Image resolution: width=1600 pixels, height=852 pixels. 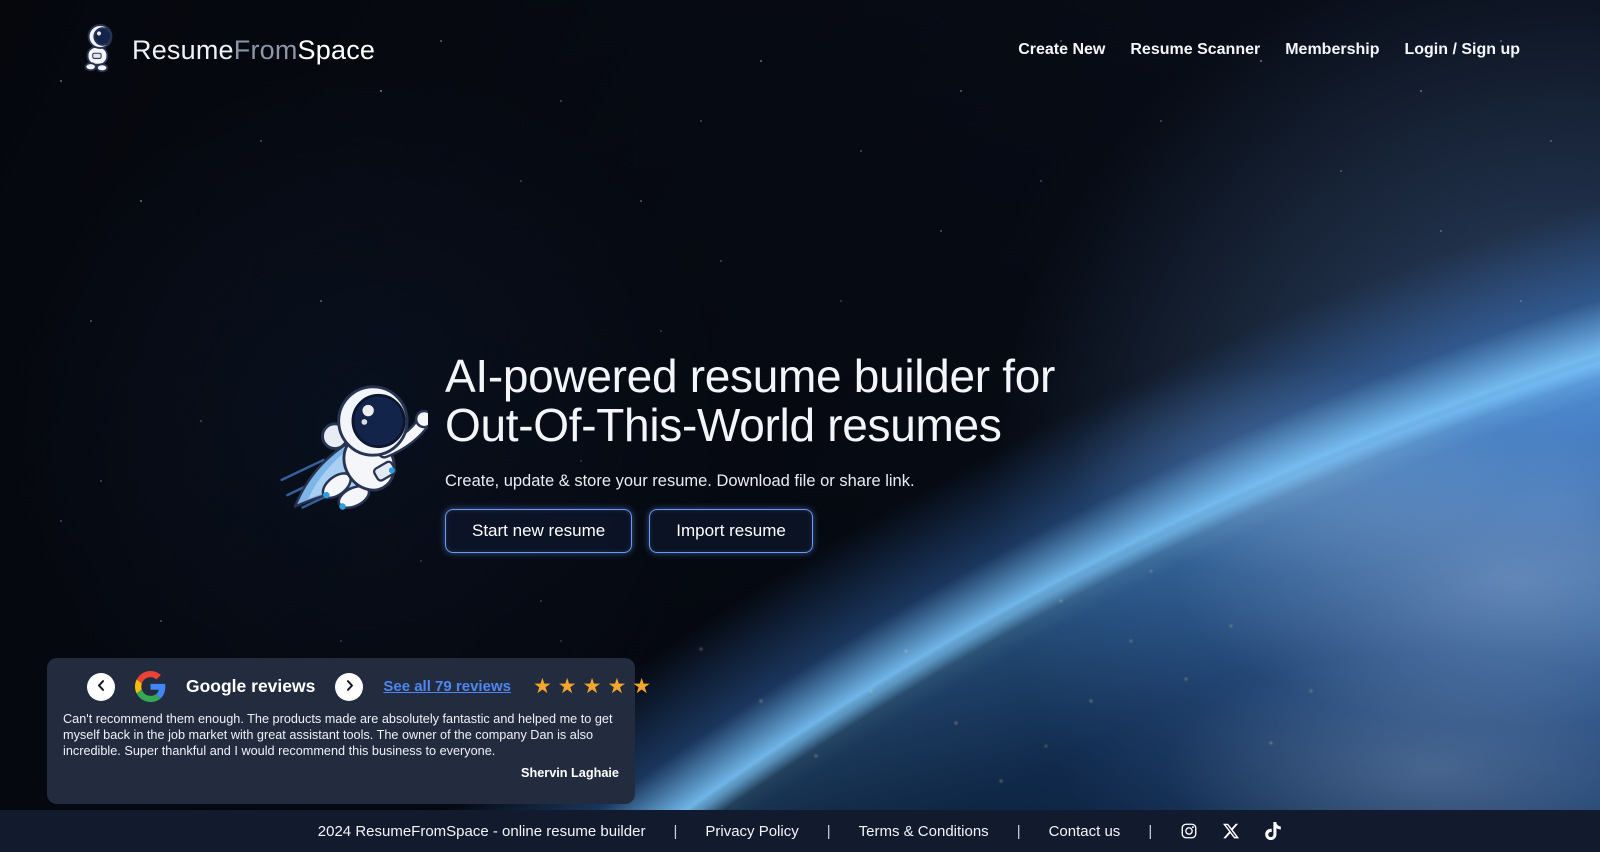 What do you see at coordinates (569, 773) in the screenshot?
I see `reviewer-name: Shervin Laghaie` at bounding box center [569, 773].